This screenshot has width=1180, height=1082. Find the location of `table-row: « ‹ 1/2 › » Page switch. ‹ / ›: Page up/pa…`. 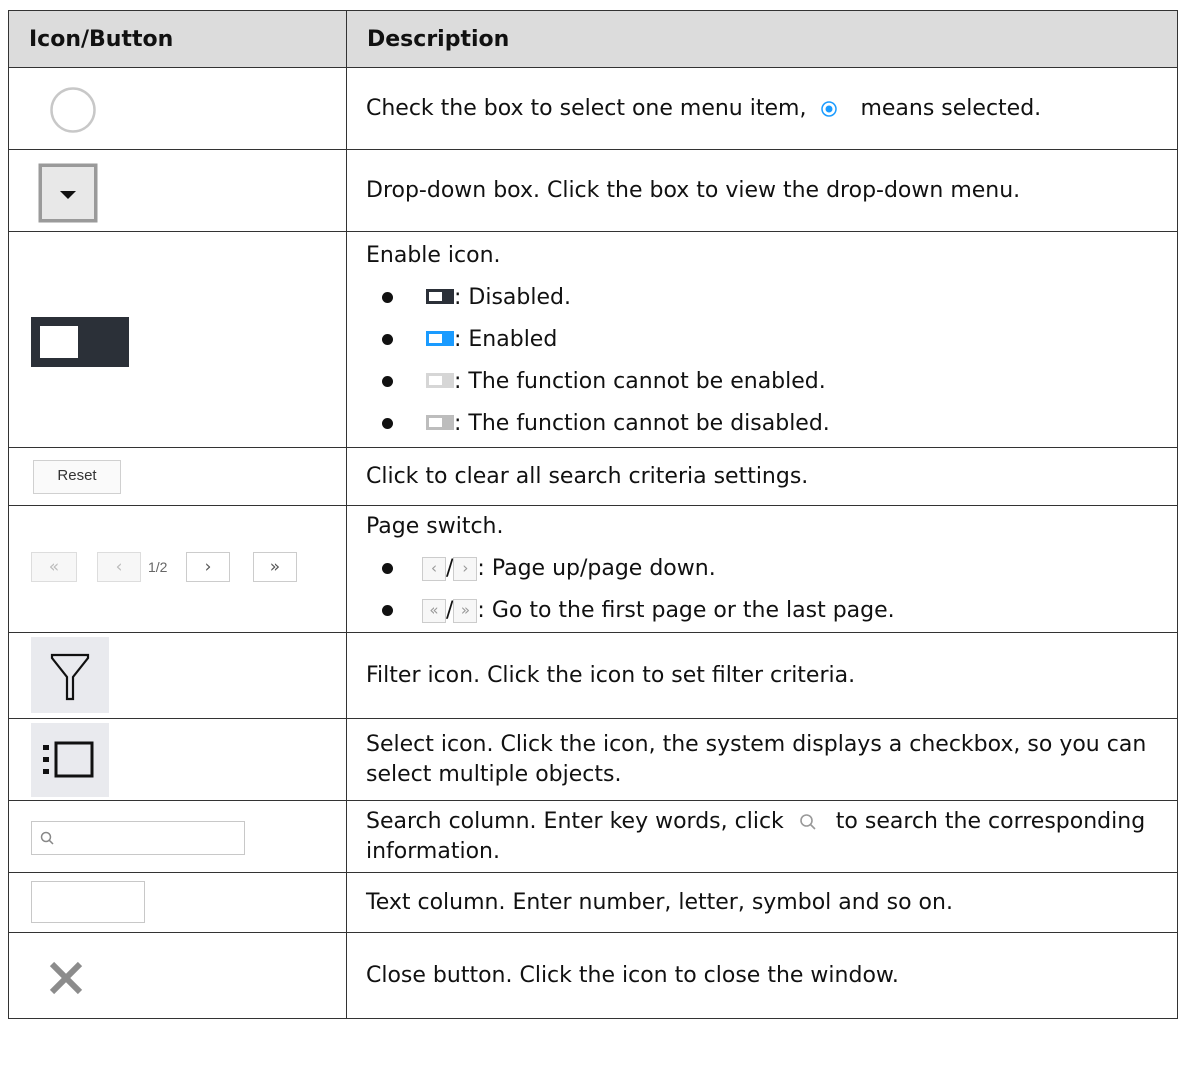

table-row: « ‹ 1/2 › » Page switch. ‹ / ›: Page up/pa… is located at coordinates (593, 569).